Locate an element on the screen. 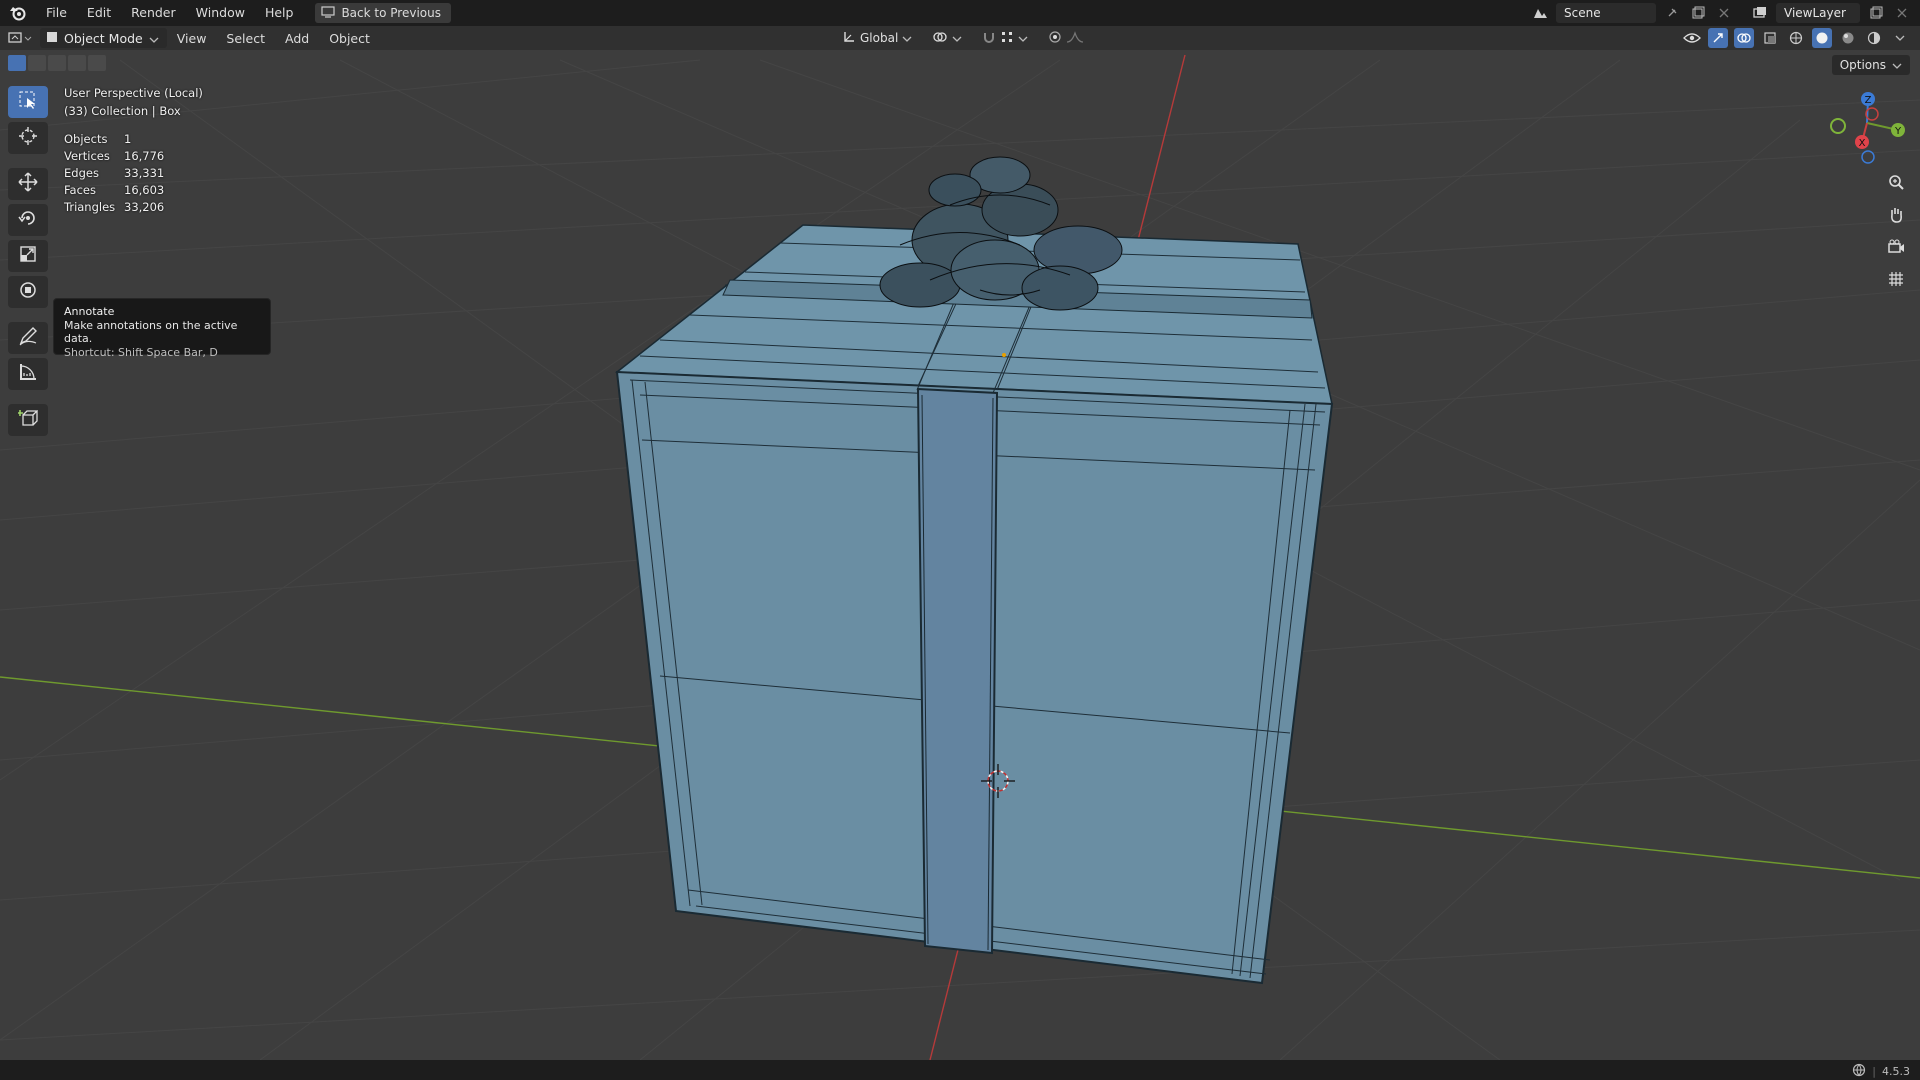  back-to-previous-button: Back to Previous is located at coordinates (383, 13).